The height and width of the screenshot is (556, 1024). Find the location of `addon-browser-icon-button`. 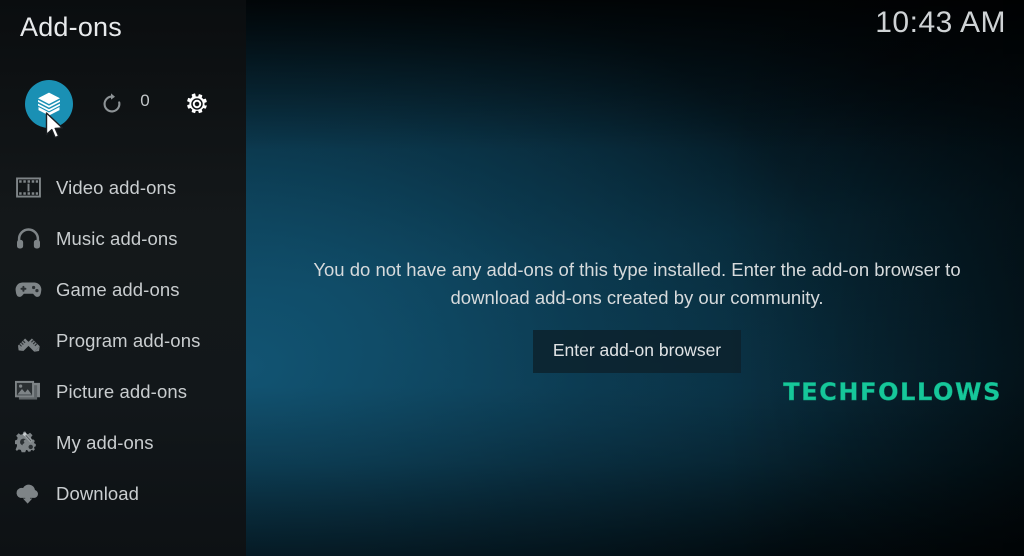

addon-browser-icon-button is located at coordinates (49, 104).